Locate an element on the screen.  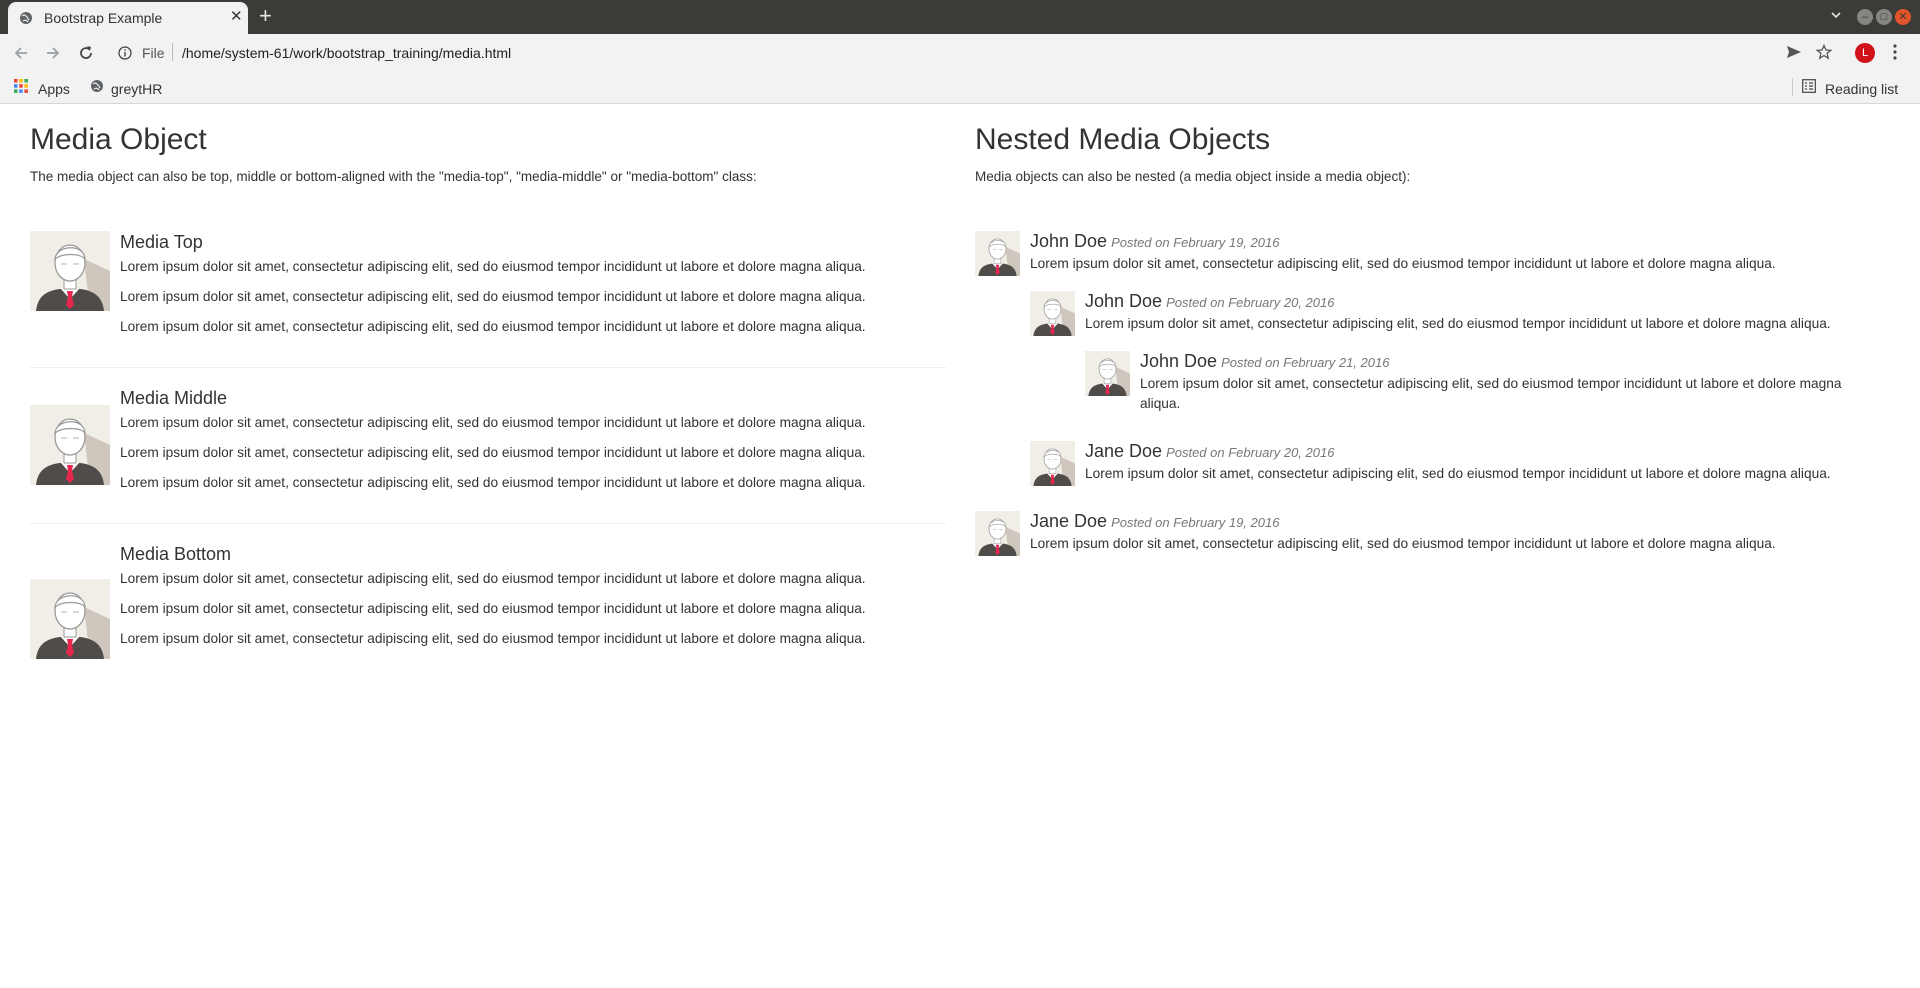
bookmark-apps: Apps is located at coordinates (42, 88).